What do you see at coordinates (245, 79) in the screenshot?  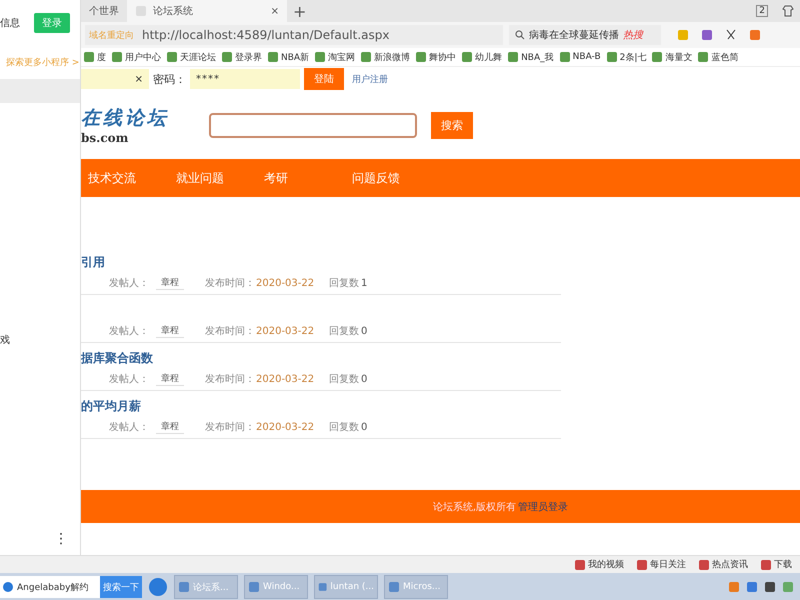 I see `password-field: ****` at bounding box center [245, 79].